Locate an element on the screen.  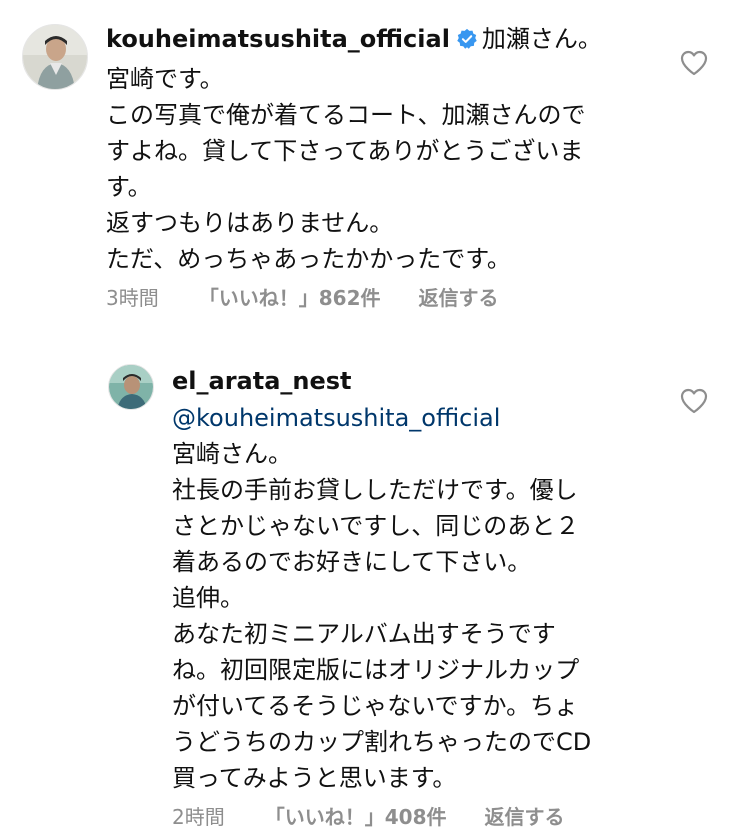
comment-line: が付いてるそうじゃないですか。ちょ is located at coordinates (375, 706).